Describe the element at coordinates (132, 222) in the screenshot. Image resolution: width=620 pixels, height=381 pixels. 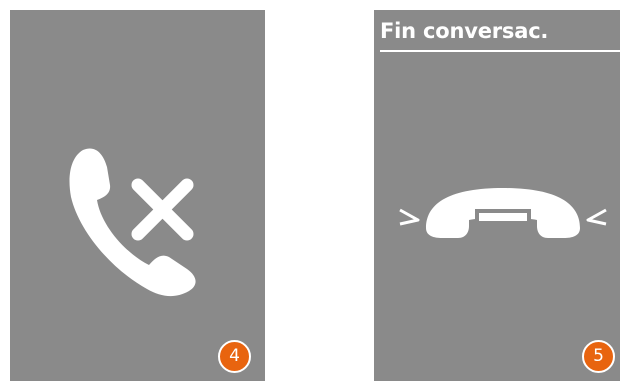
I see `call-rejected-icon` at that location.